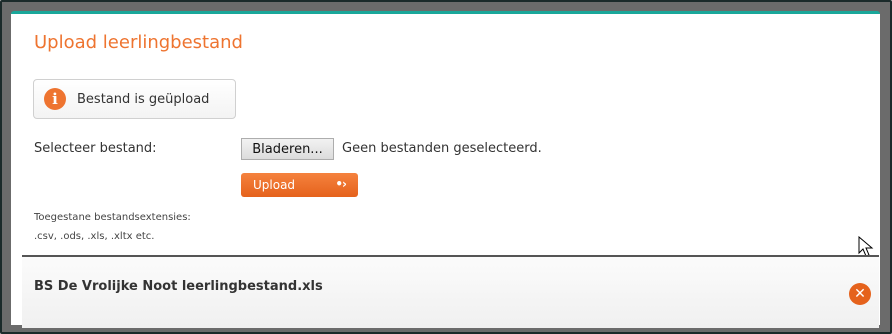  I want to click on info-icon: i, so click(55, 99).